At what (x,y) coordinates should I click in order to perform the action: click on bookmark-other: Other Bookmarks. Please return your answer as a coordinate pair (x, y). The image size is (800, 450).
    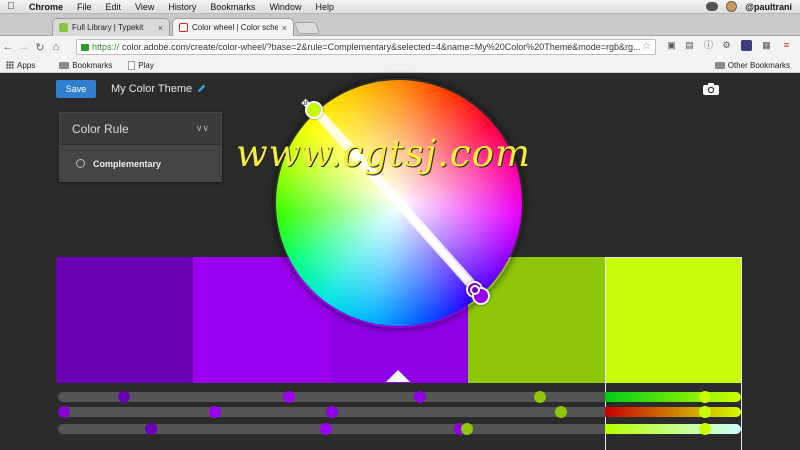
    Looking at the image, I should click on (752, 65).